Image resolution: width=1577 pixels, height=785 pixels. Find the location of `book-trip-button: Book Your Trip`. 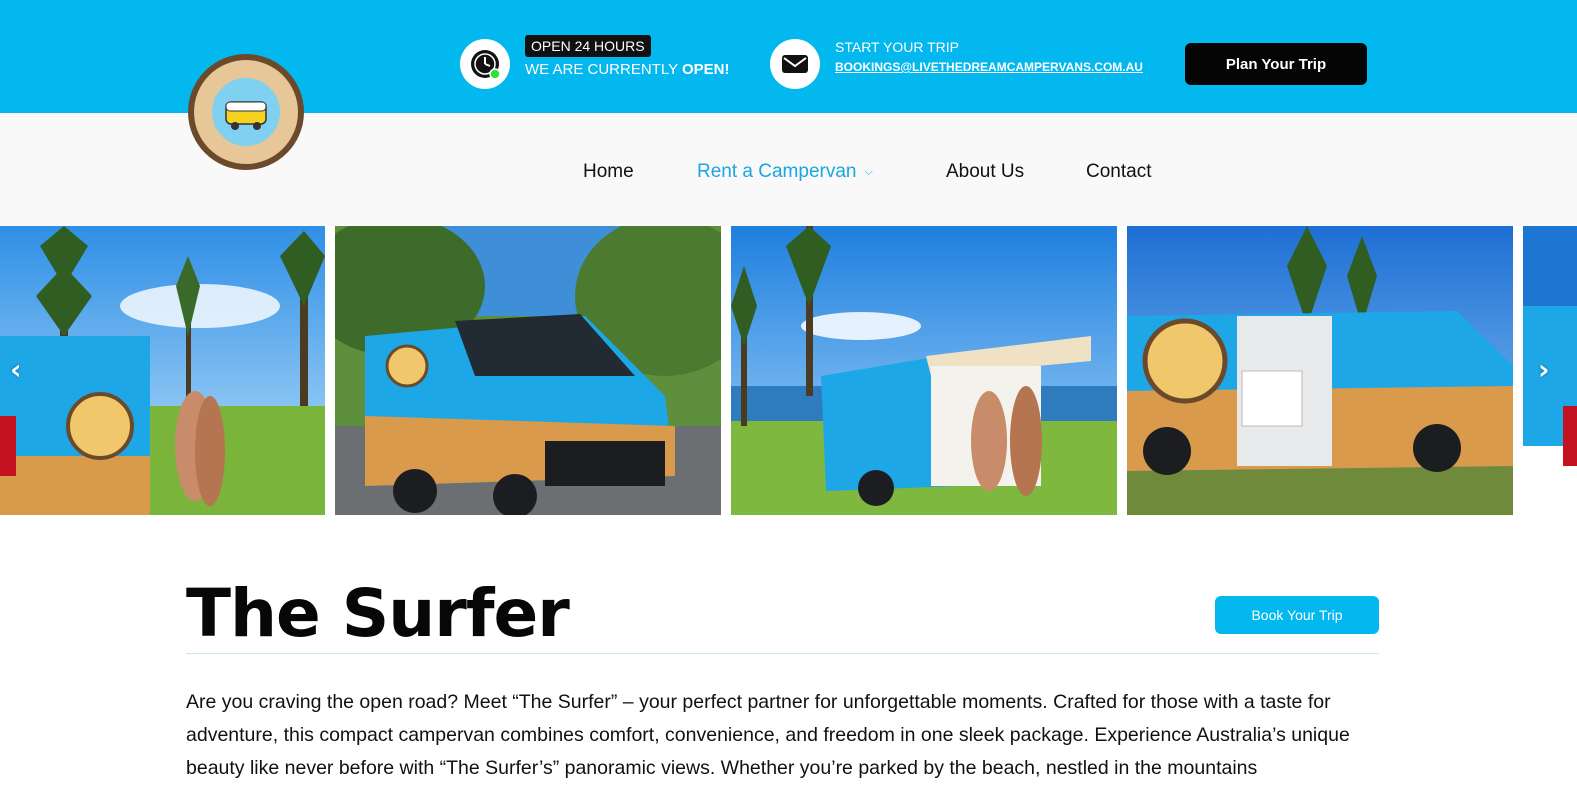

book-trip-button: Book Your Trip is located at coordinates (1297, 615).